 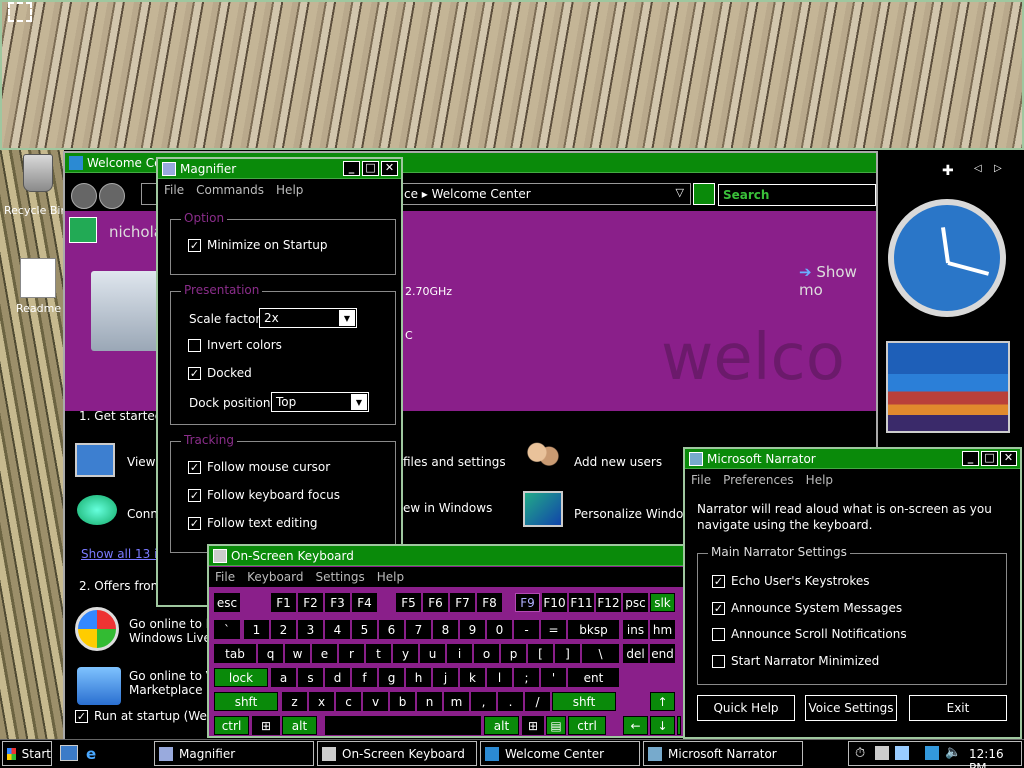 I want to click on key-hm: hm, so click(x=662, y=629).